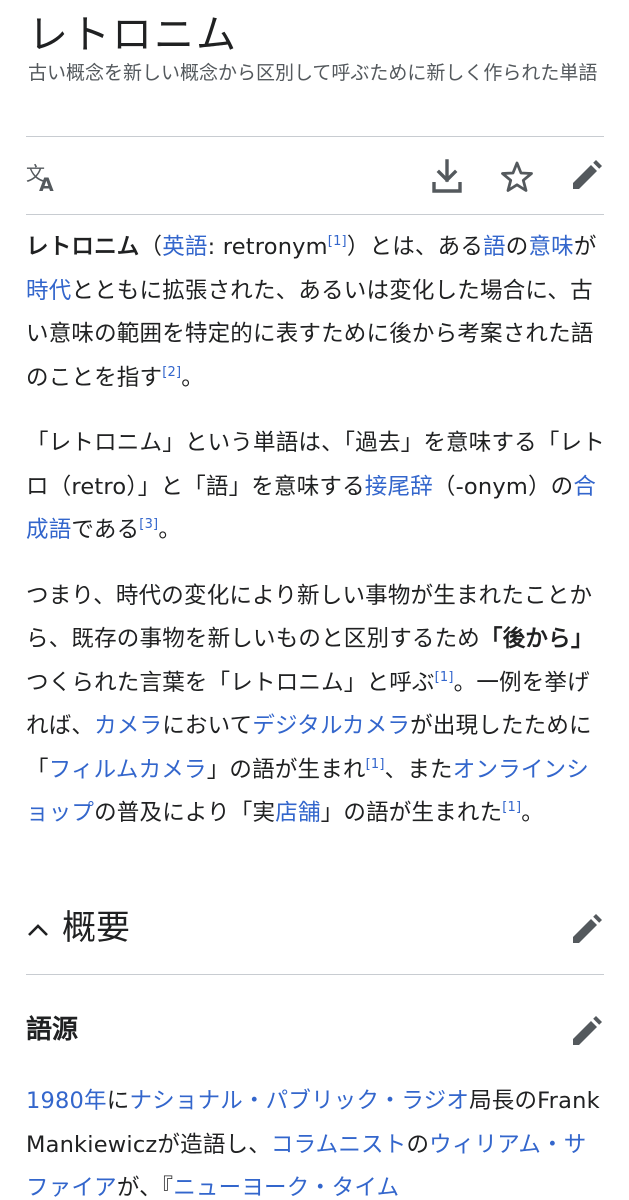 The height and width of the screenshot is (1200, 629). What do you see at coordinates (83, 247) in the screenshot?
I see `bold-term: レトロニム` at bounding box center [83, 247].